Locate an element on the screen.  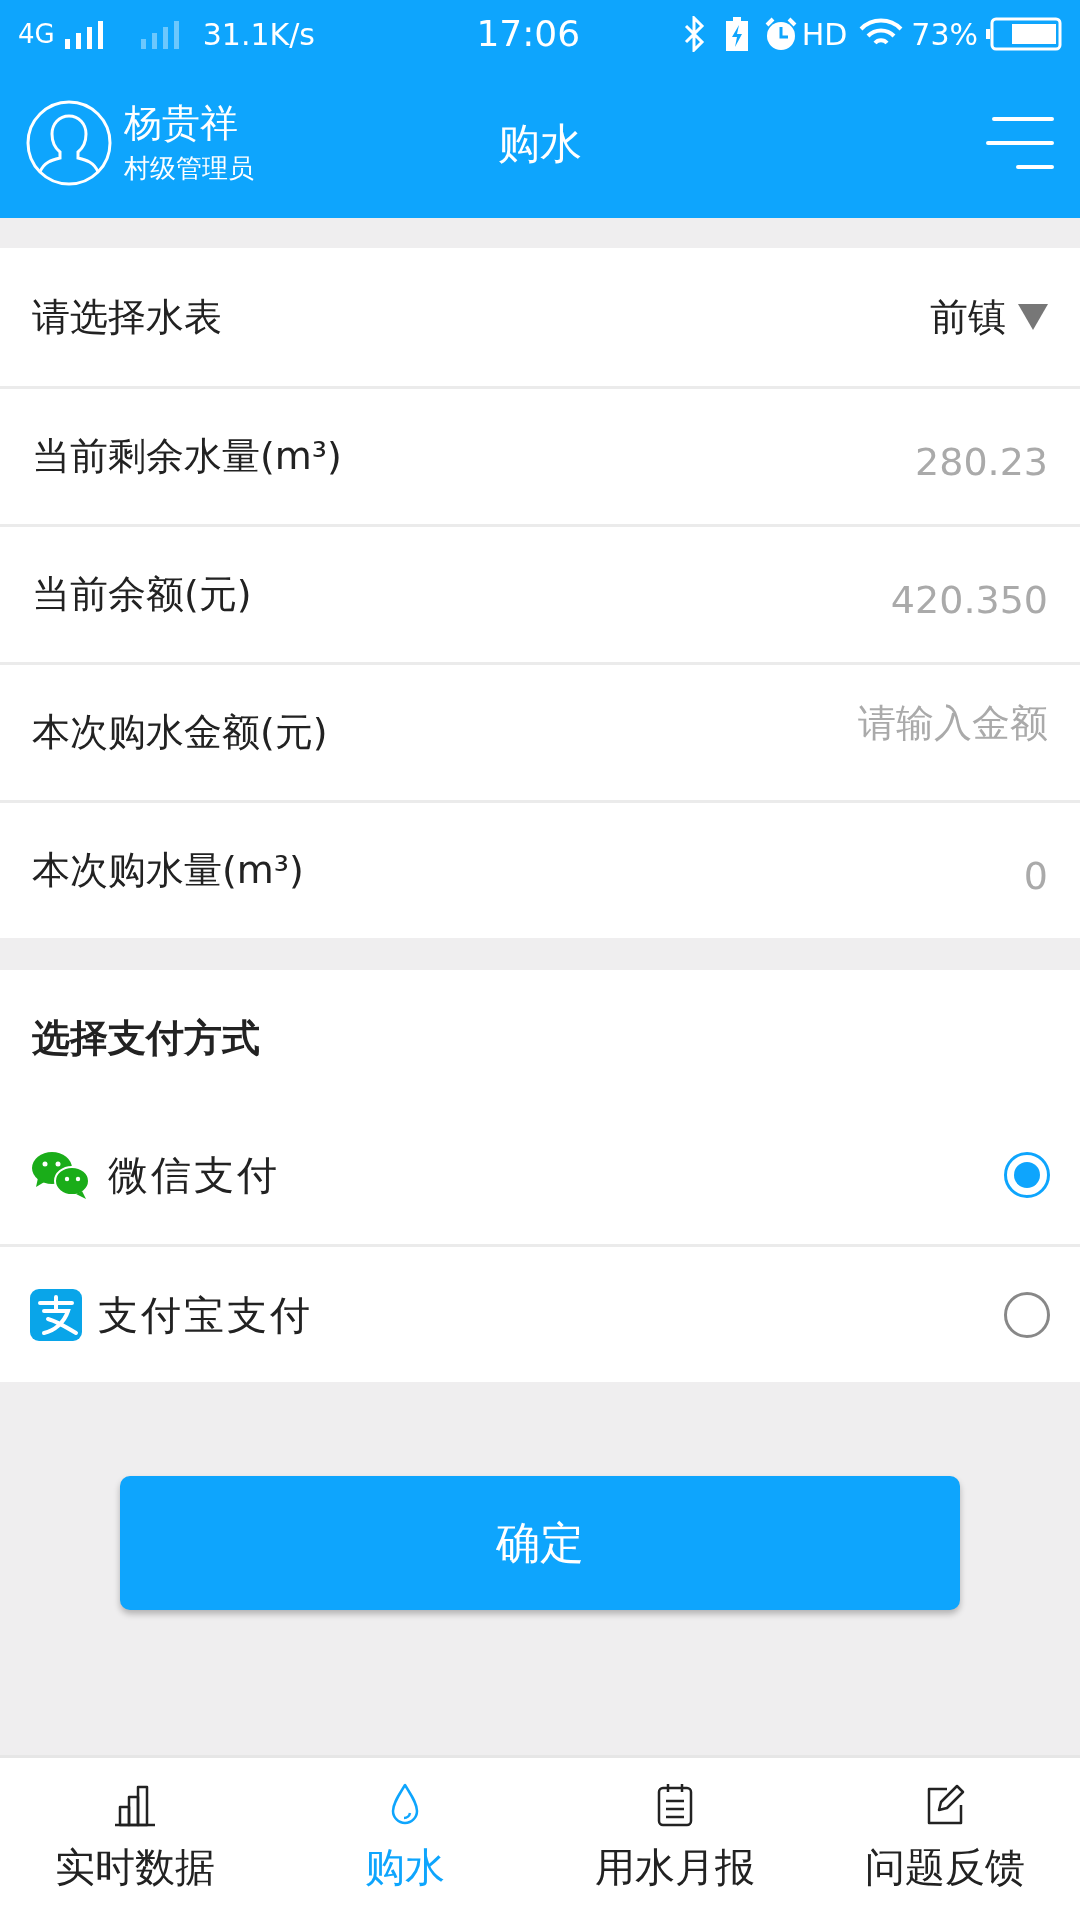
field-label: 当前余额(元) is located at coordinates (142, 594).